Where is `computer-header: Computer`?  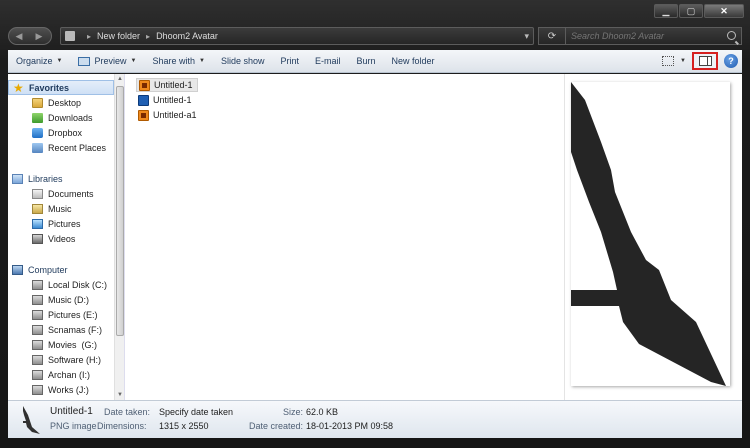 computer-header: Computer is located at coordinates (61, 269).